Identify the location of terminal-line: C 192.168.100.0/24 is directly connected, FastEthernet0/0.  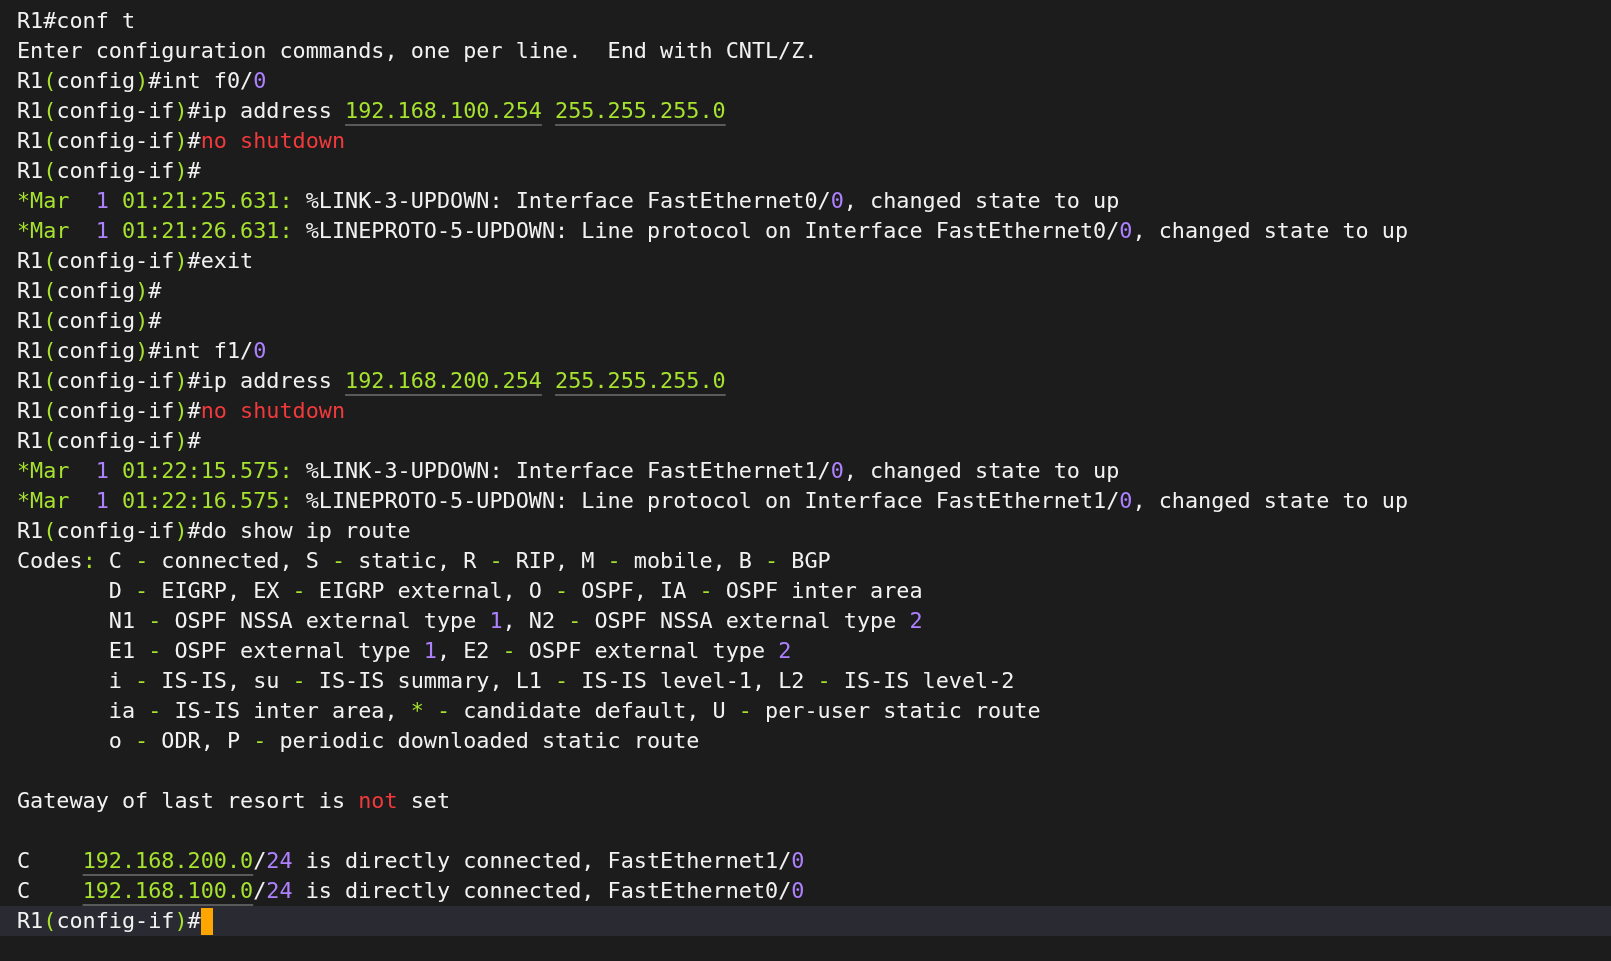
(411, 891).